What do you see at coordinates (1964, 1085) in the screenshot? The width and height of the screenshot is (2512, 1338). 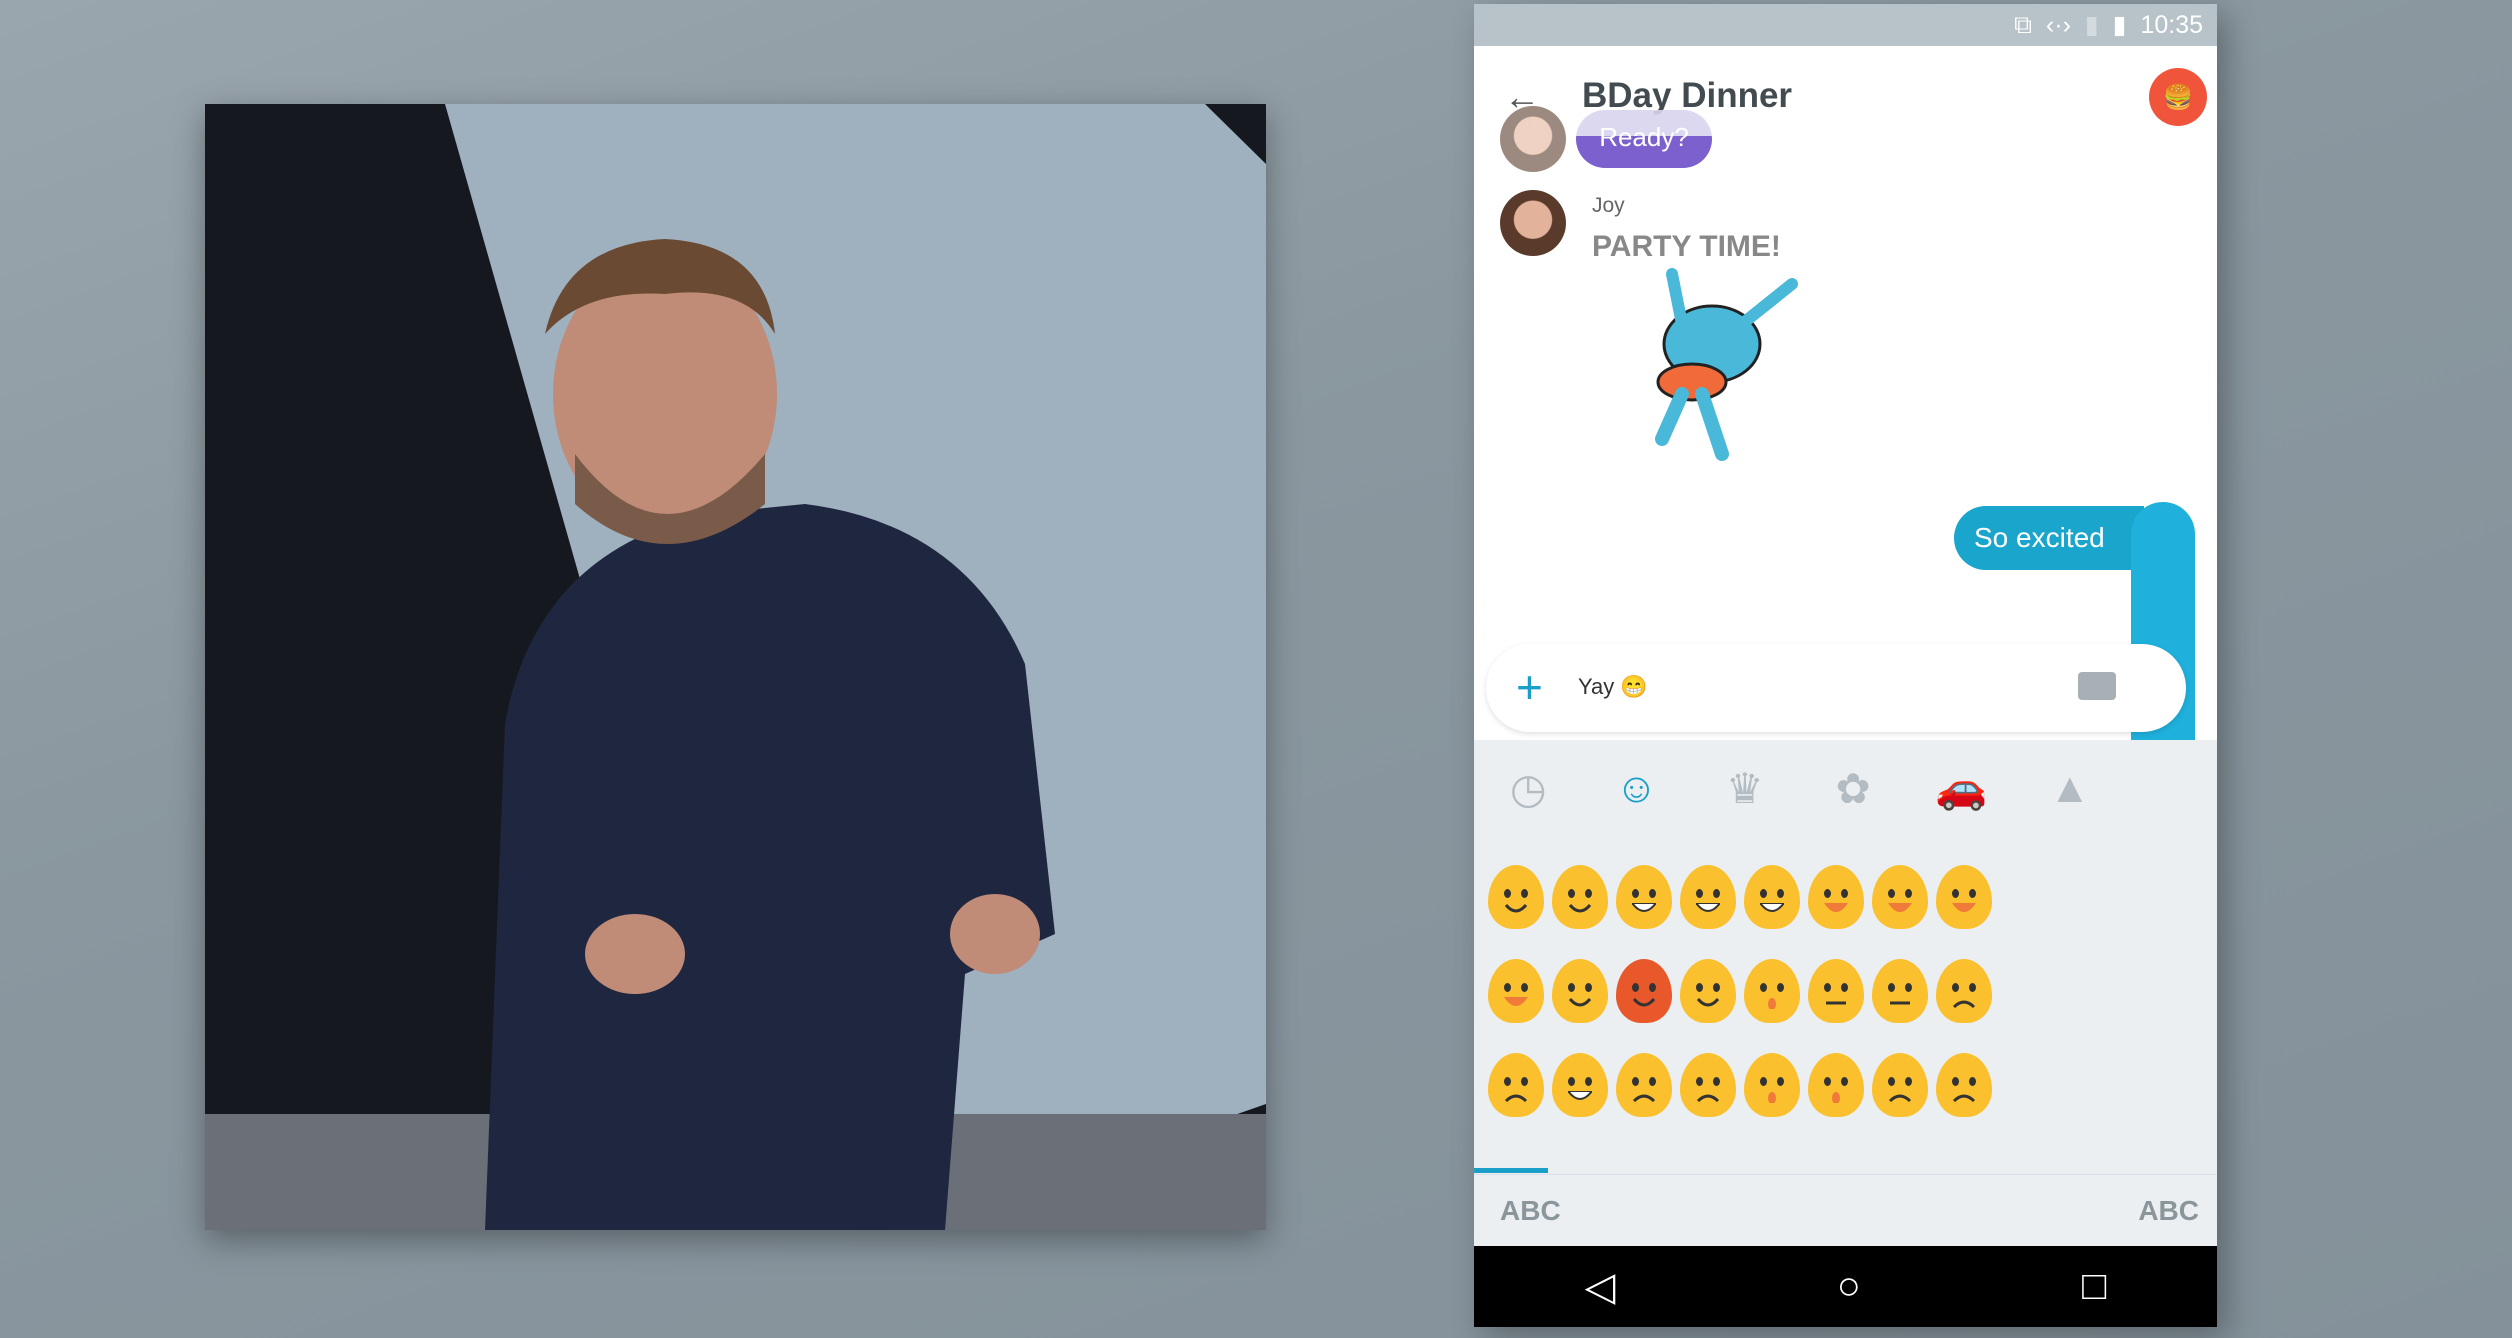 I see `emoji-triumph` at bounding box center [1964, 1085].